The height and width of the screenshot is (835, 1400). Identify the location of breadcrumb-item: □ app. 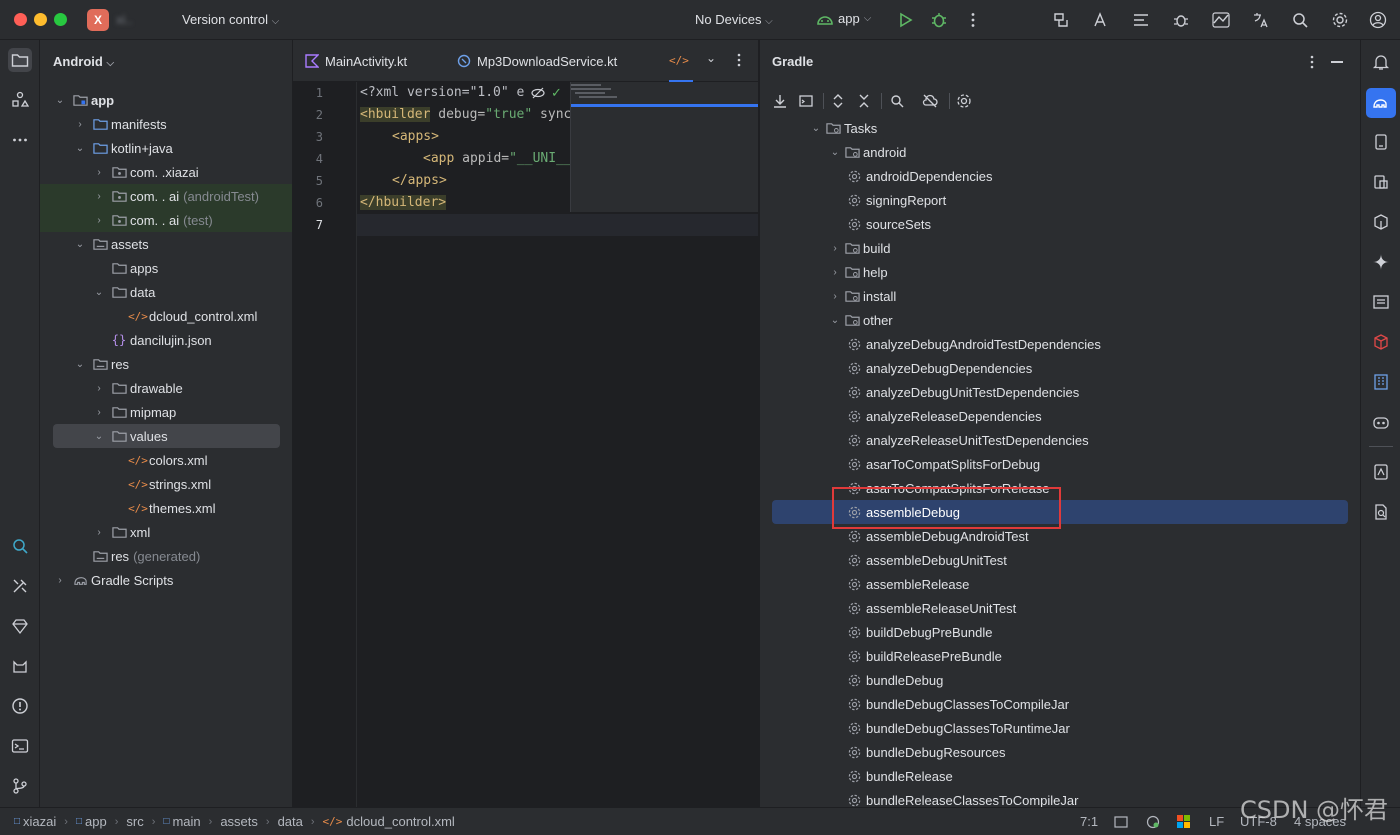
(91, 821).